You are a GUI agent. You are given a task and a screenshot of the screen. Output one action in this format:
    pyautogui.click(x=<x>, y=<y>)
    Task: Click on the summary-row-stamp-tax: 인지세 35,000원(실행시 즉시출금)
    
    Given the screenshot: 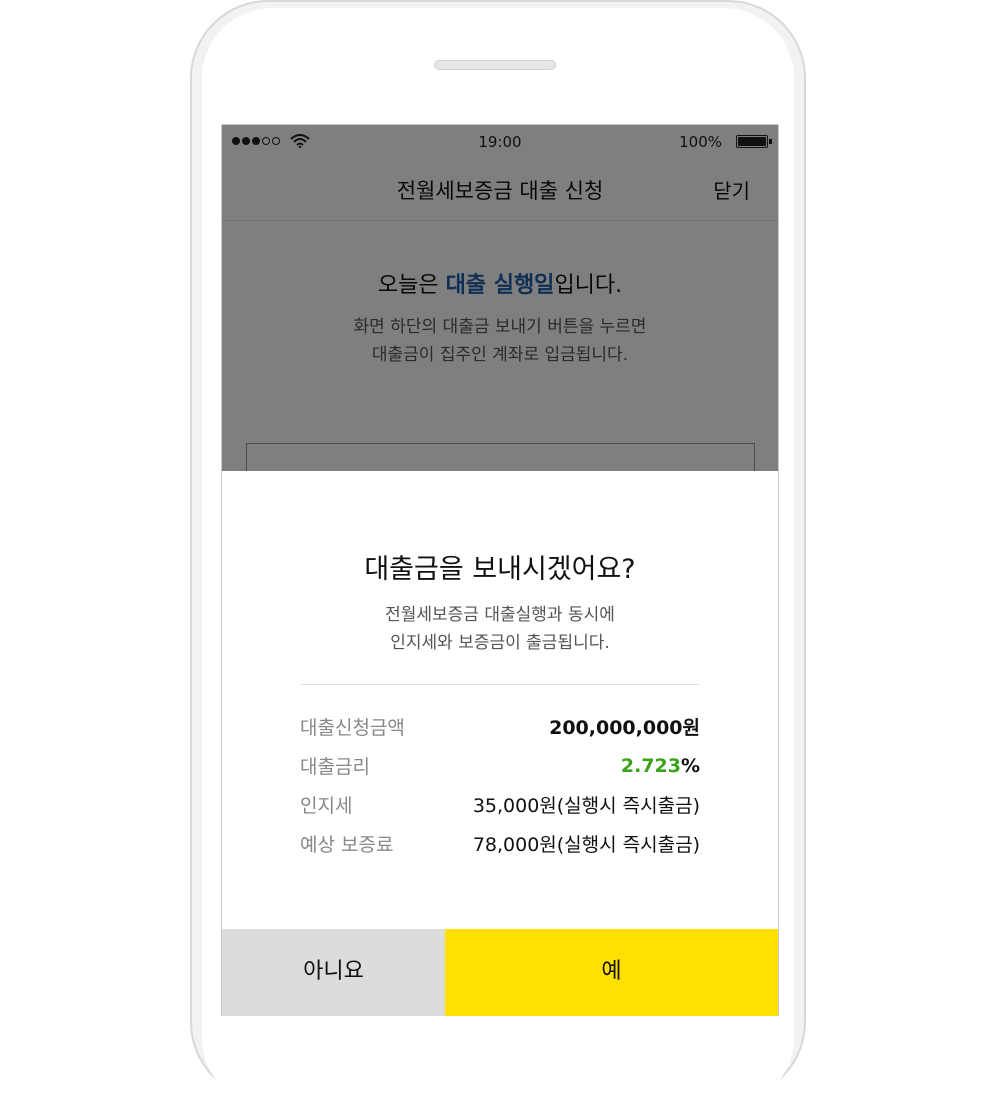 What is the action you would take?
    pyautogui.click(x=500, y=804)
    